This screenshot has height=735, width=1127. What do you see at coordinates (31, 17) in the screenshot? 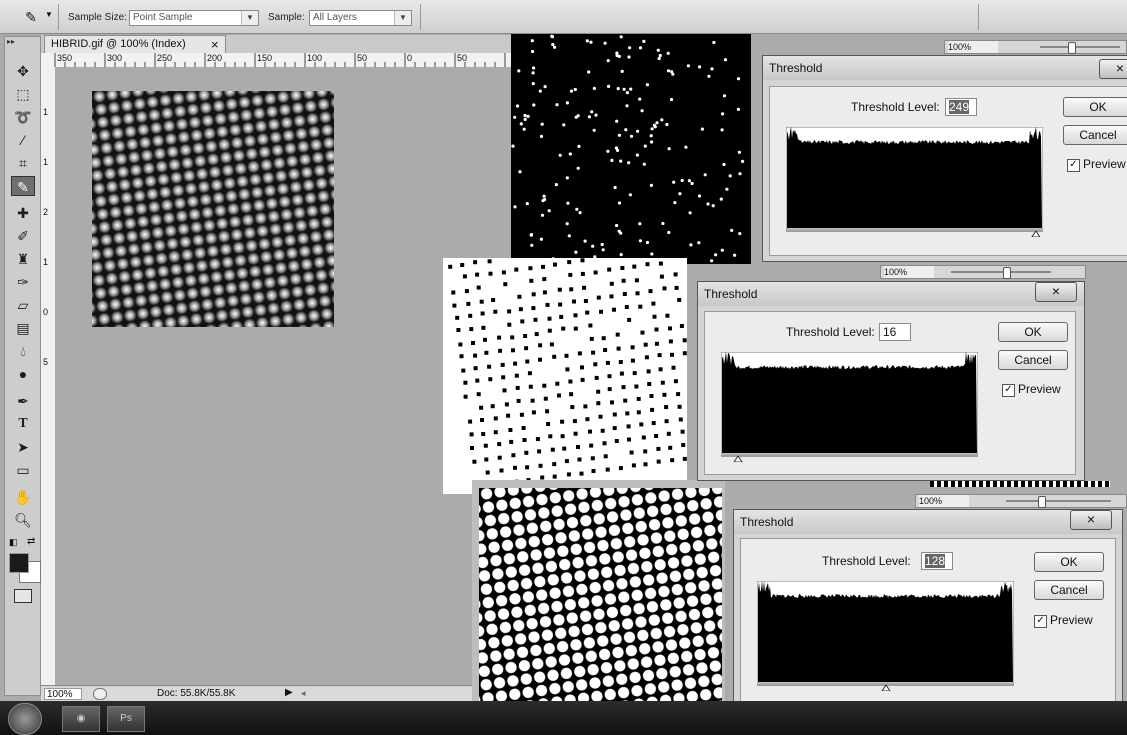
I see `eyedropper-icon: ✎` at bounding box center [31, 17].